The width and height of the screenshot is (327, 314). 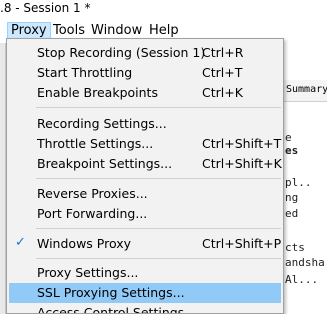 I want to click on menu-item-throttle-settings: Throttle Settings... Ctrl+Shift+T, so click(x=145, y=144).